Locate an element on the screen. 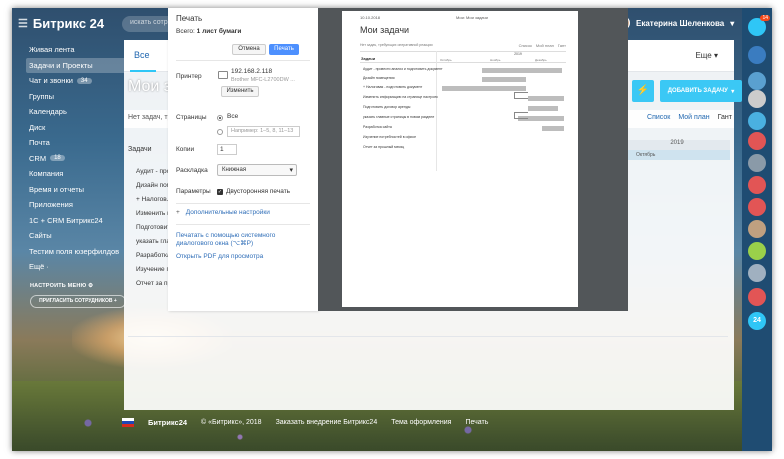 Image resolution: width=784 pixels, height=459 pixels. order-link: Заказать внедрение Битрикс24 is located at coordinates (327, 422).